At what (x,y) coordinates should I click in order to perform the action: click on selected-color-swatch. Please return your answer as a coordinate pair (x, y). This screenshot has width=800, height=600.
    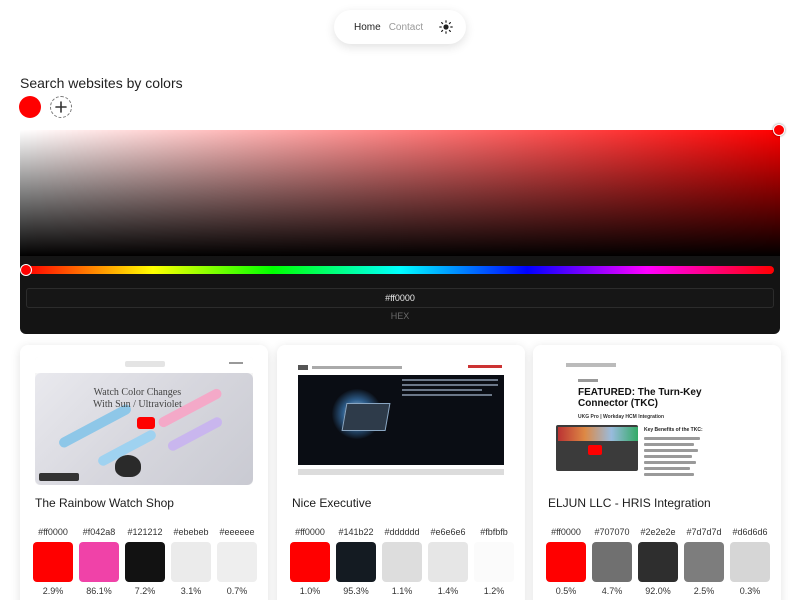
    Looking at the image, I should click on (30, 107).